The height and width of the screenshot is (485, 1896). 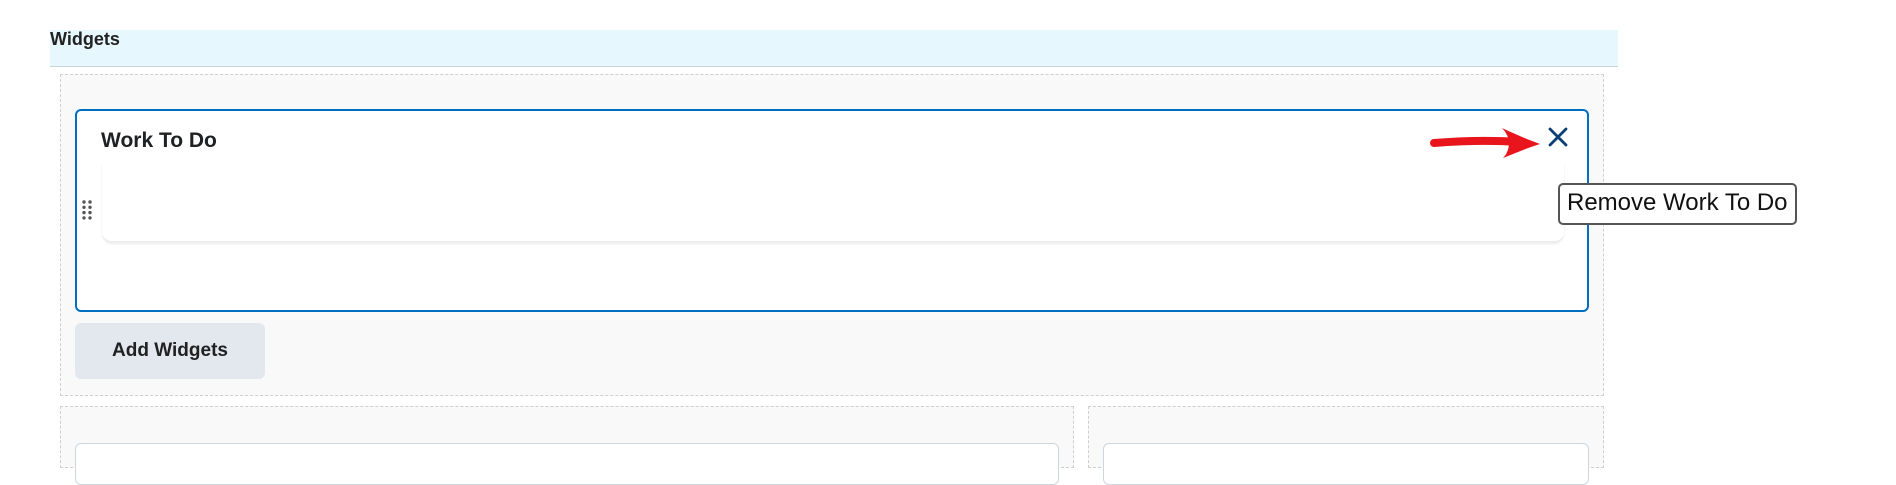 I want to click on widget-placeholder-right, so click(x=1346, y=464).